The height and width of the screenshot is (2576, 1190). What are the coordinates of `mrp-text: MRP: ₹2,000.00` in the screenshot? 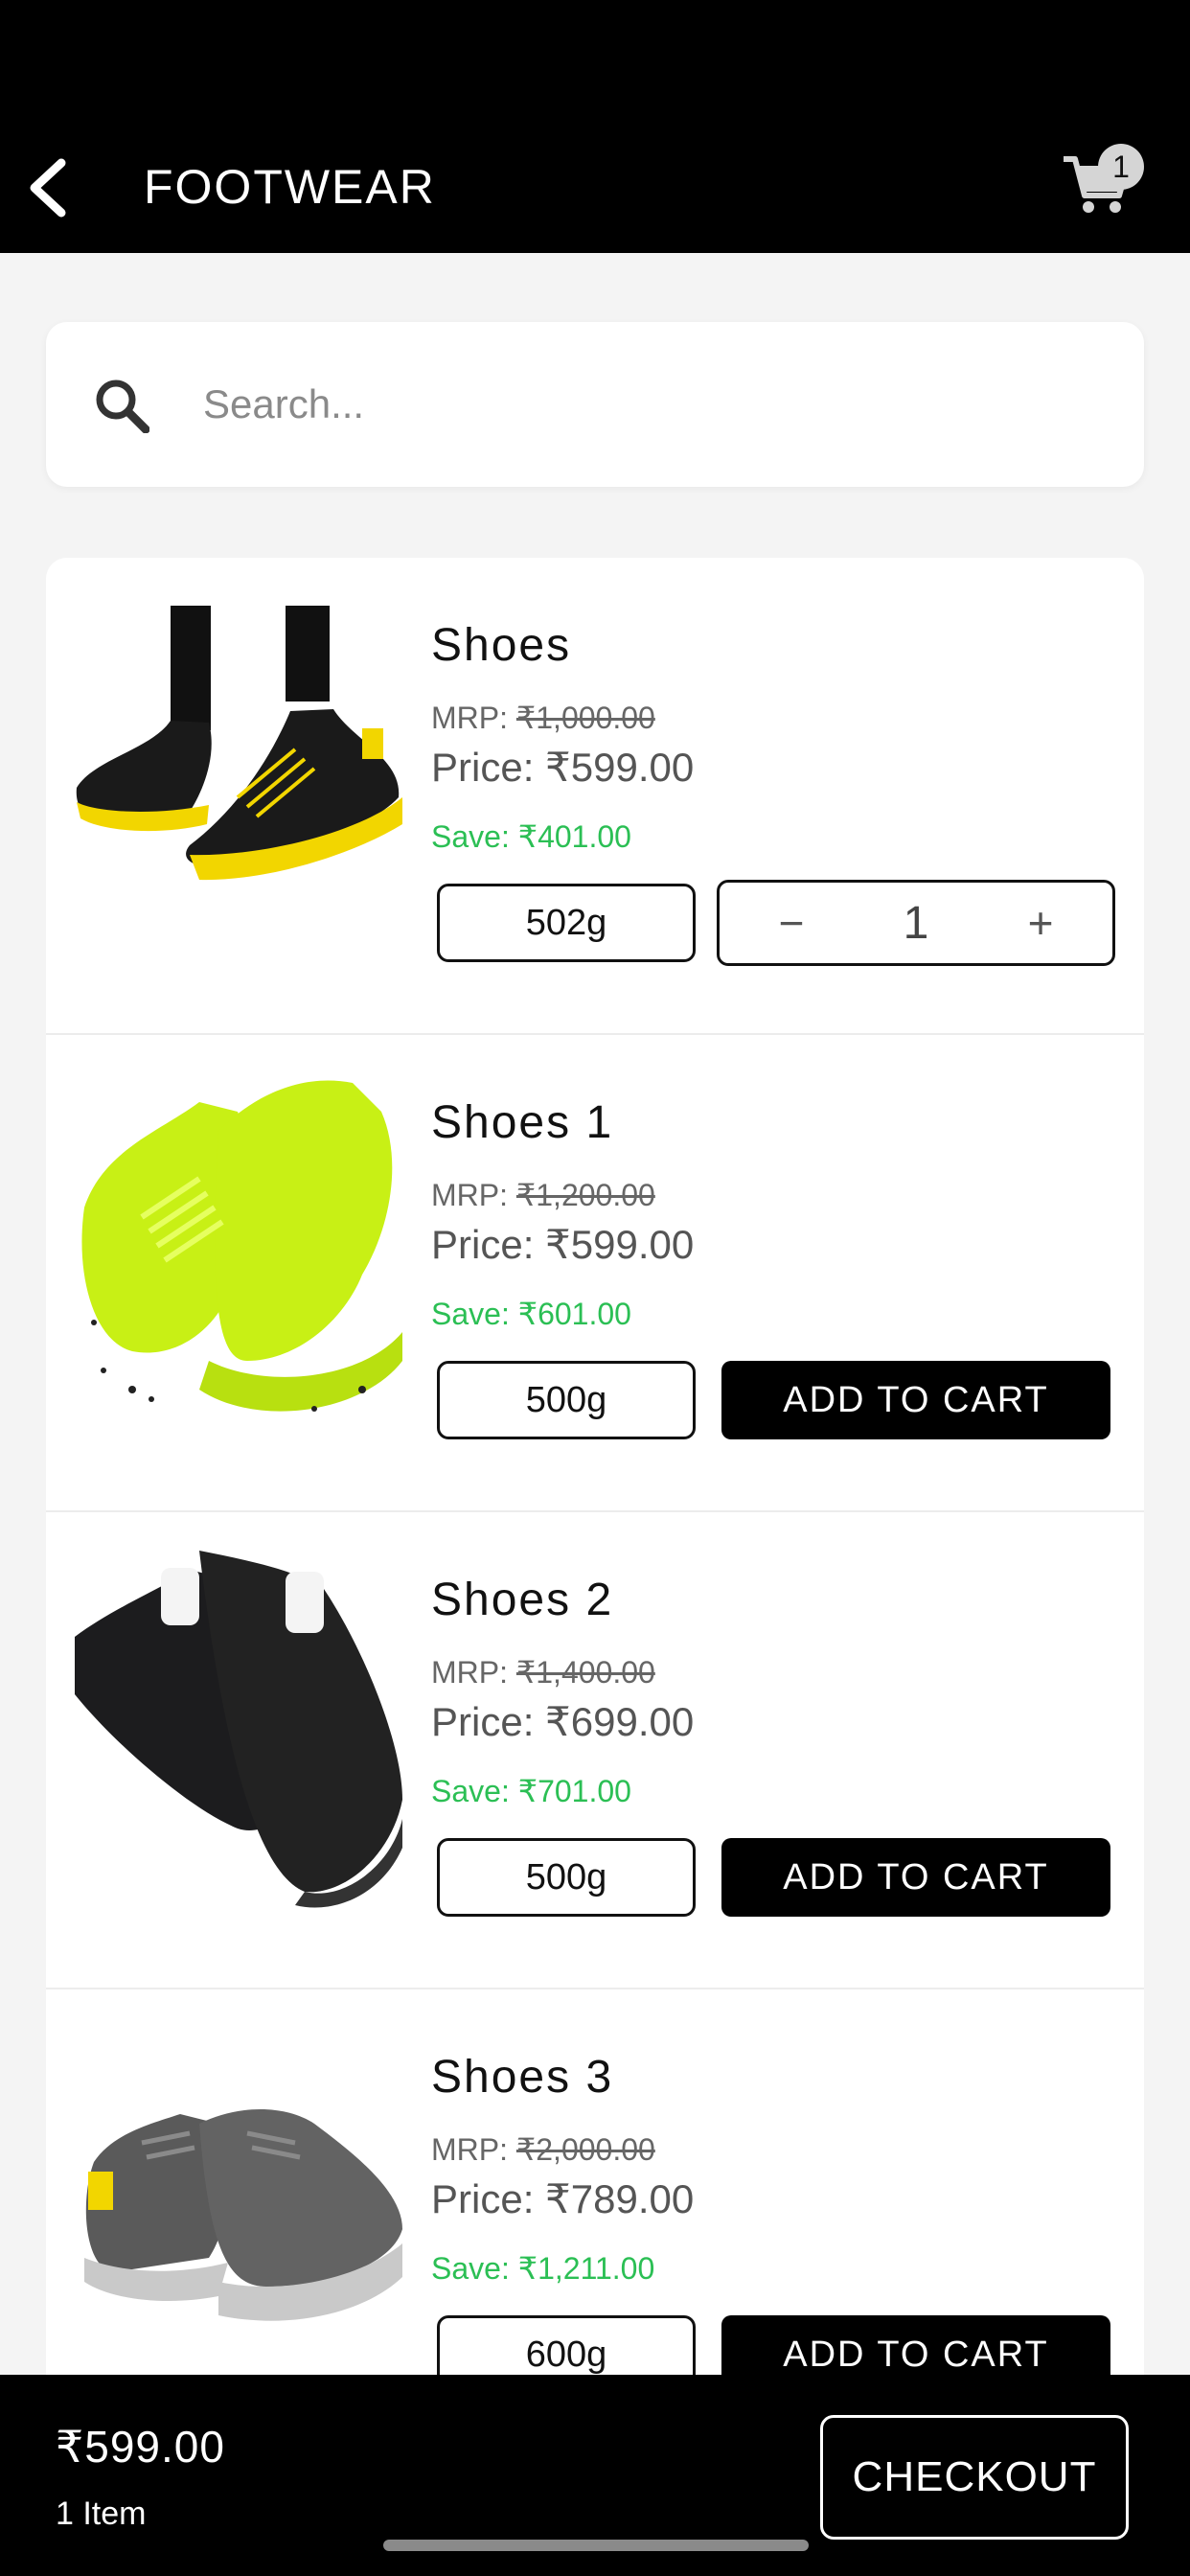 It's located at (543, 2149).